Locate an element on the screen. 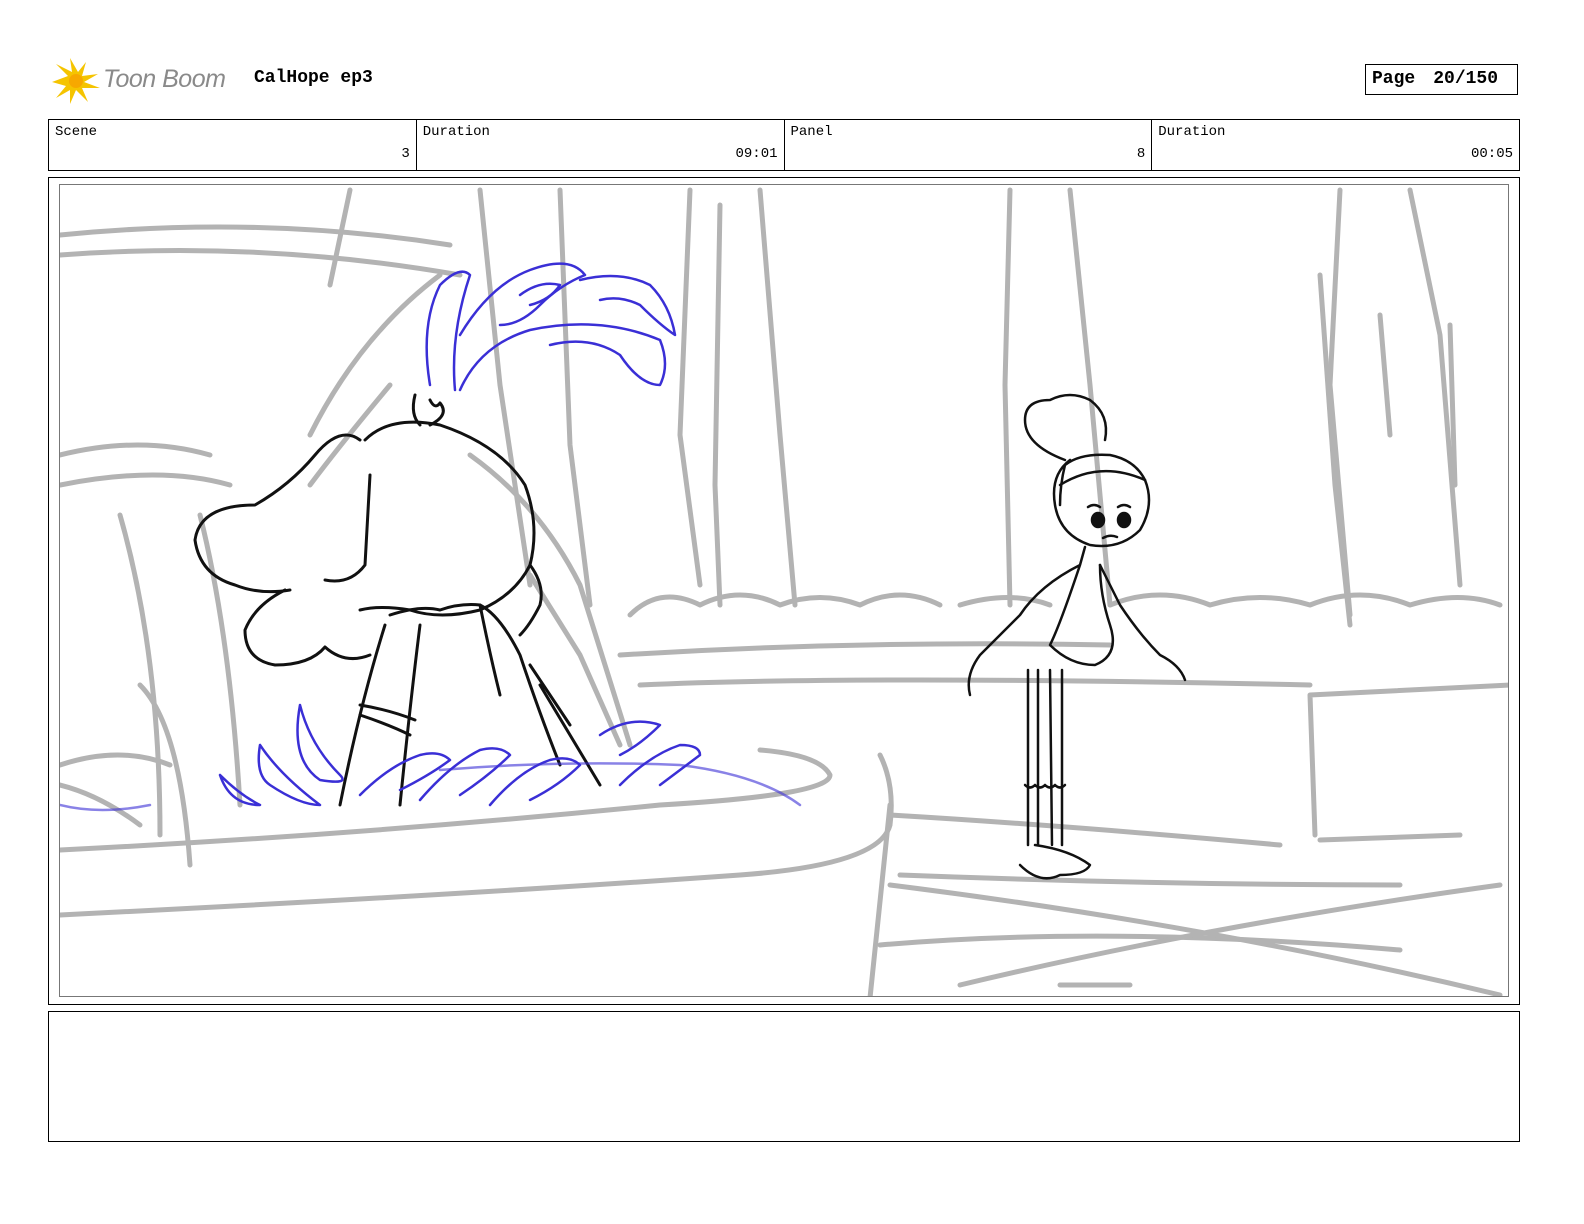  panel-notes-box is located at coordinates (784, 1076).